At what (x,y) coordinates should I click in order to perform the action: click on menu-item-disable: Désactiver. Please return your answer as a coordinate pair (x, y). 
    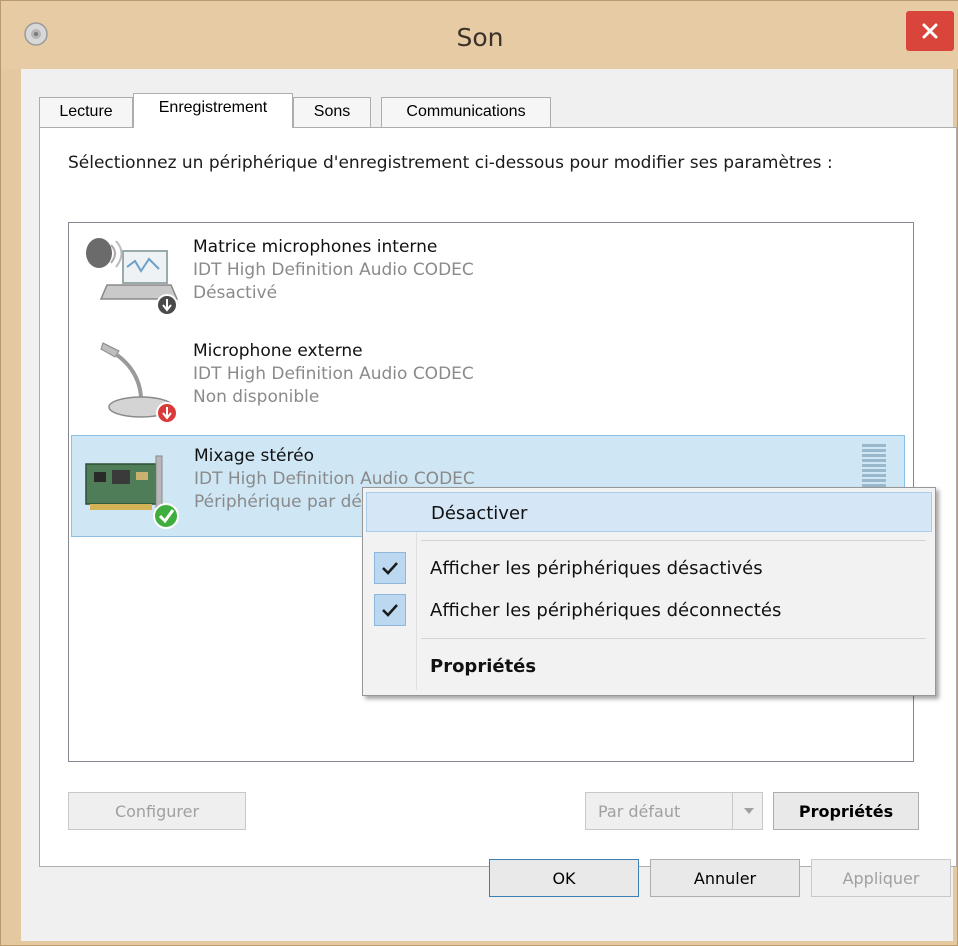
    Looking at the image, I should click on (649, 512).